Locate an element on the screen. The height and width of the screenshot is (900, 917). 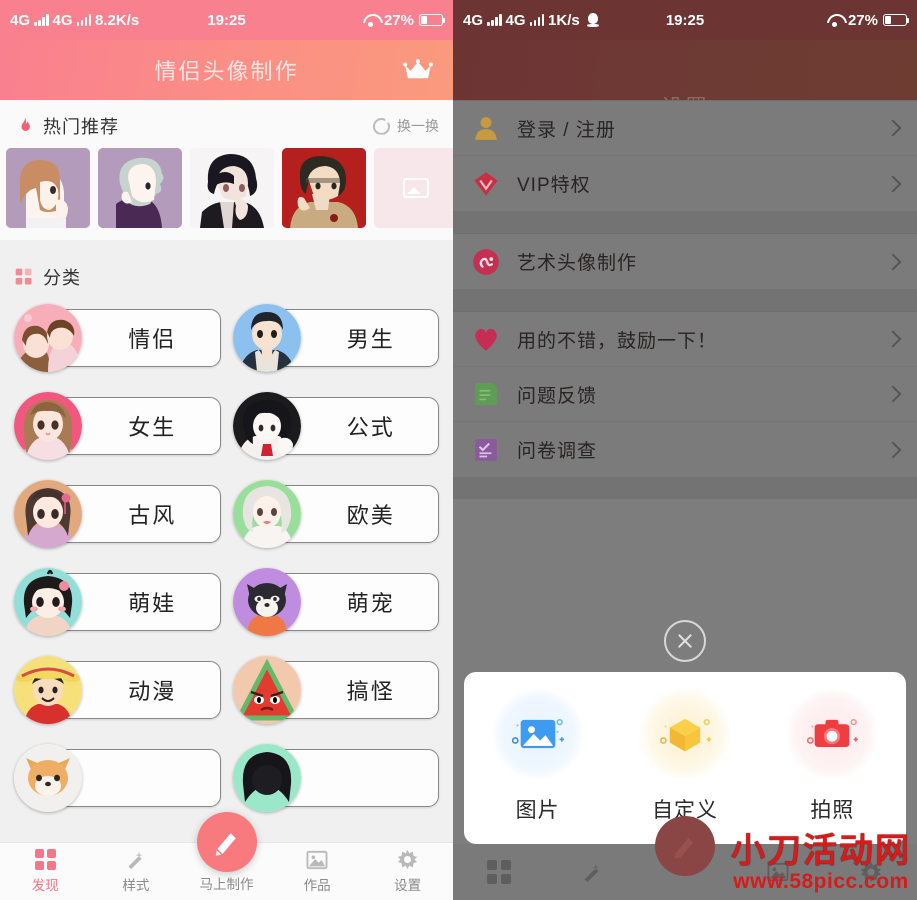
tab-label: 作品 is located at coordinates (317, 885).